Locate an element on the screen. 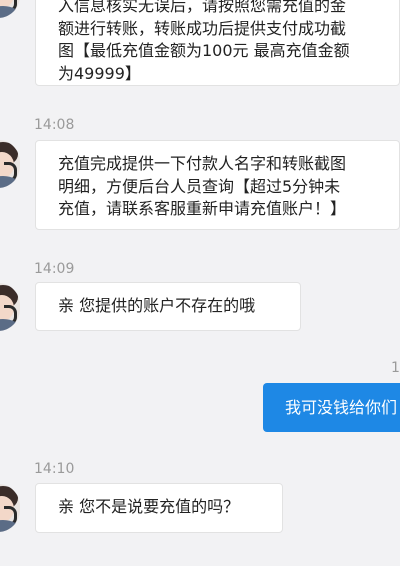 The width and height of the screenshot is (400, 566). message-timestamp: 1 is located at coordinates (395, 368).